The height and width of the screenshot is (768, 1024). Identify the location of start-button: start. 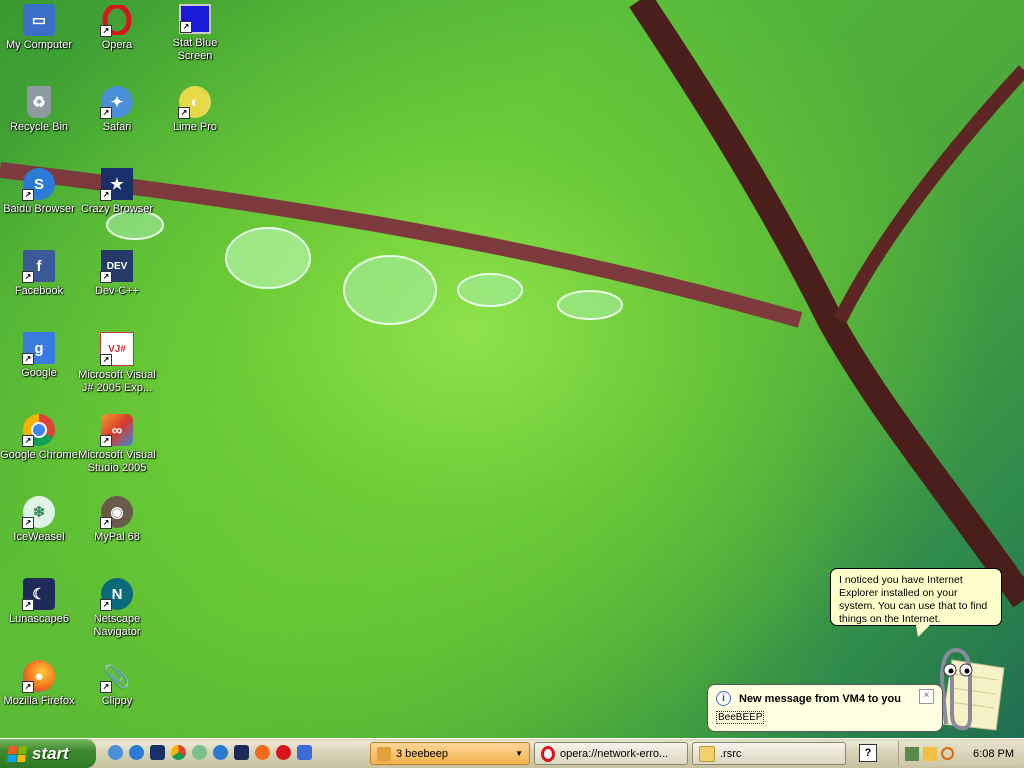
(48, 753).